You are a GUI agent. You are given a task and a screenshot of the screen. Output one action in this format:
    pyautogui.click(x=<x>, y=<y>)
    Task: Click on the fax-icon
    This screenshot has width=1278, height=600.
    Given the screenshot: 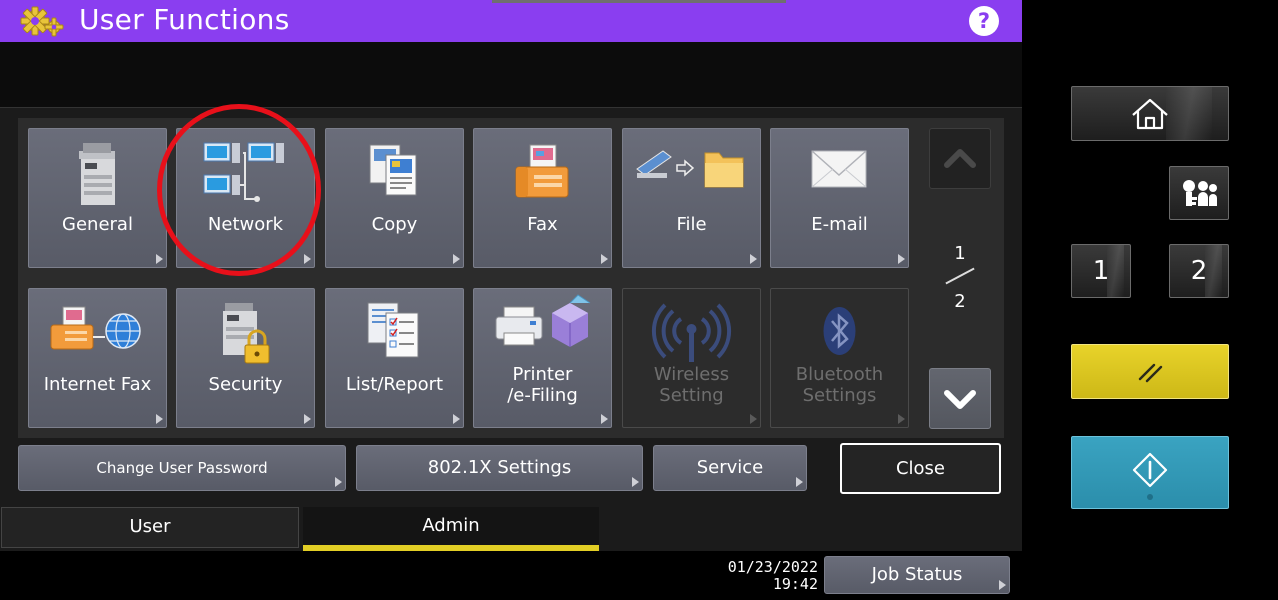 What is the action you would take?
    pyautogui.click(x=542, y=171)
    